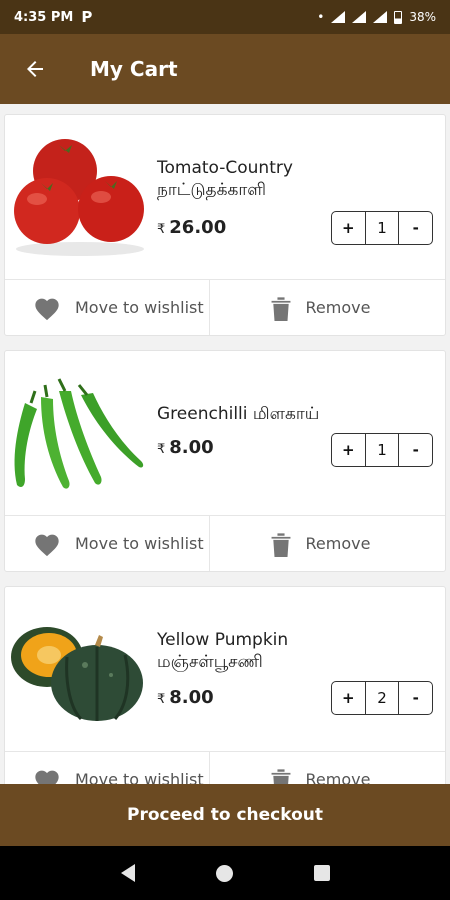 Image resolution: width=450 pixels, height=900 pixels. I want to click on price-value: 26.00, so click(198, 227).